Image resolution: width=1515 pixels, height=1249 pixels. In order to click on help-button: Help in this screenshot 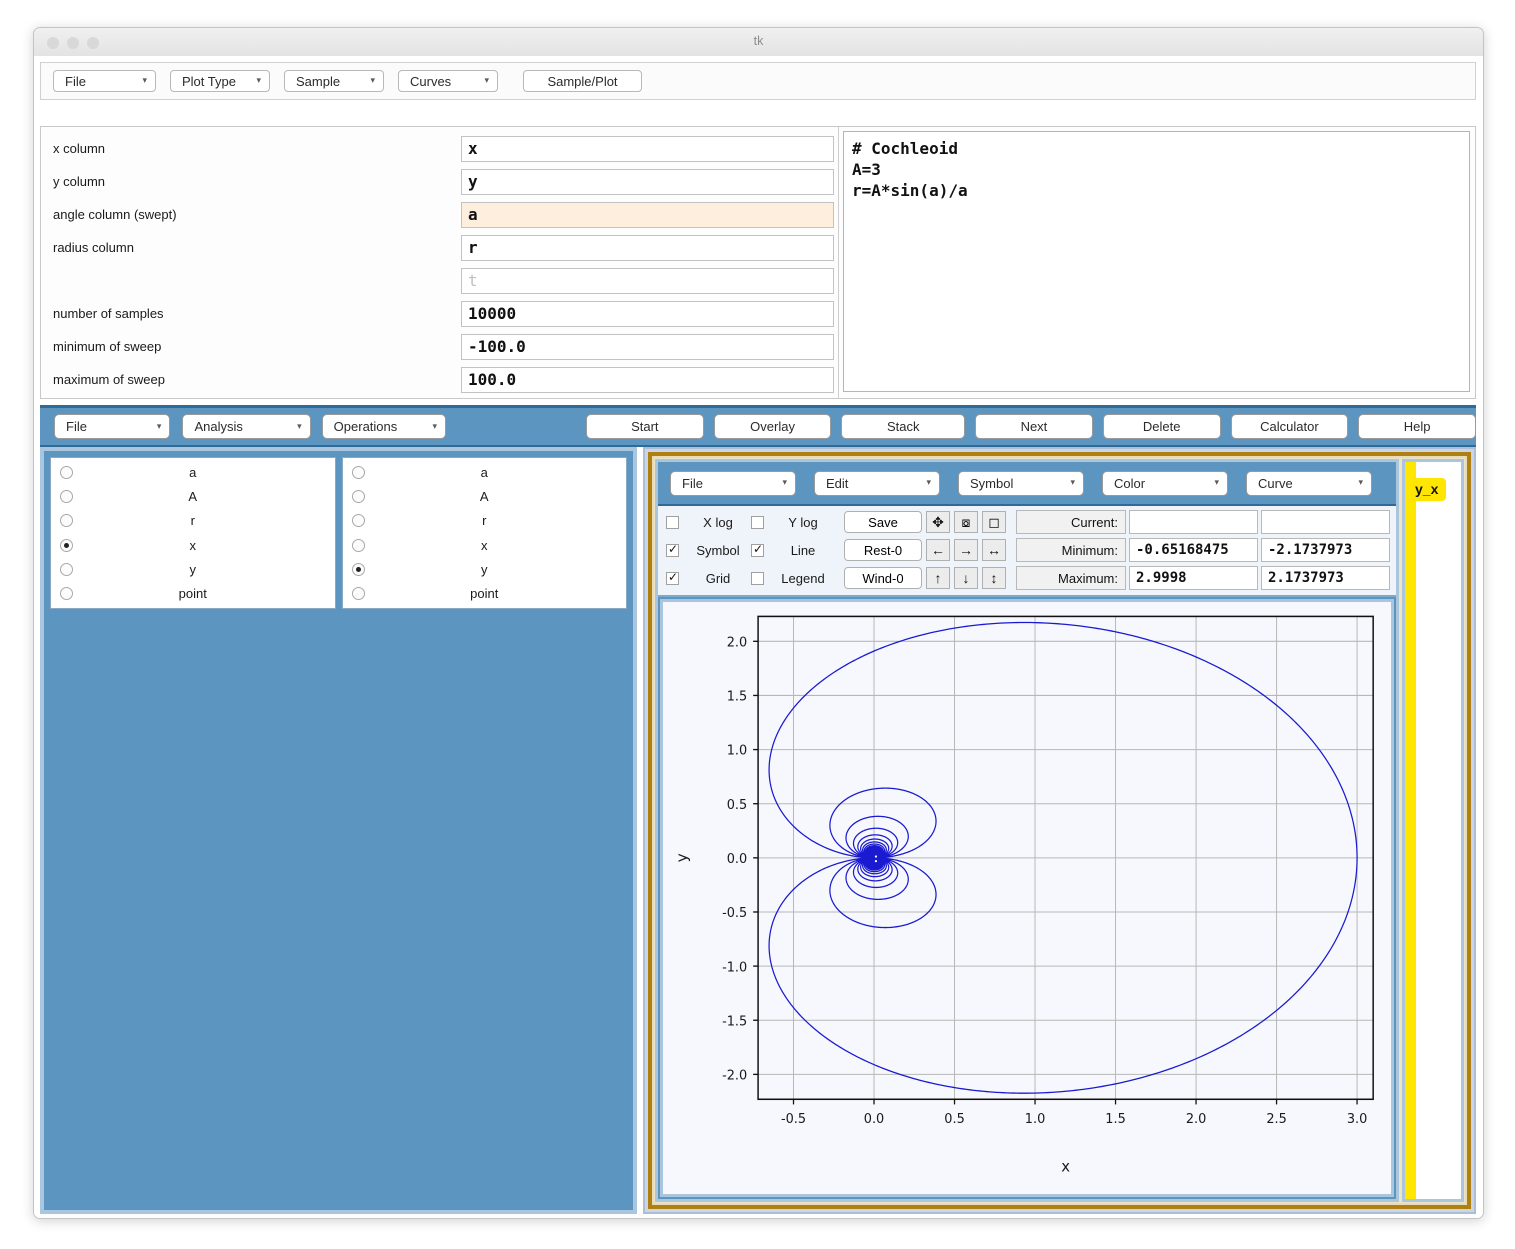, I will do `click(1417, 426)`.